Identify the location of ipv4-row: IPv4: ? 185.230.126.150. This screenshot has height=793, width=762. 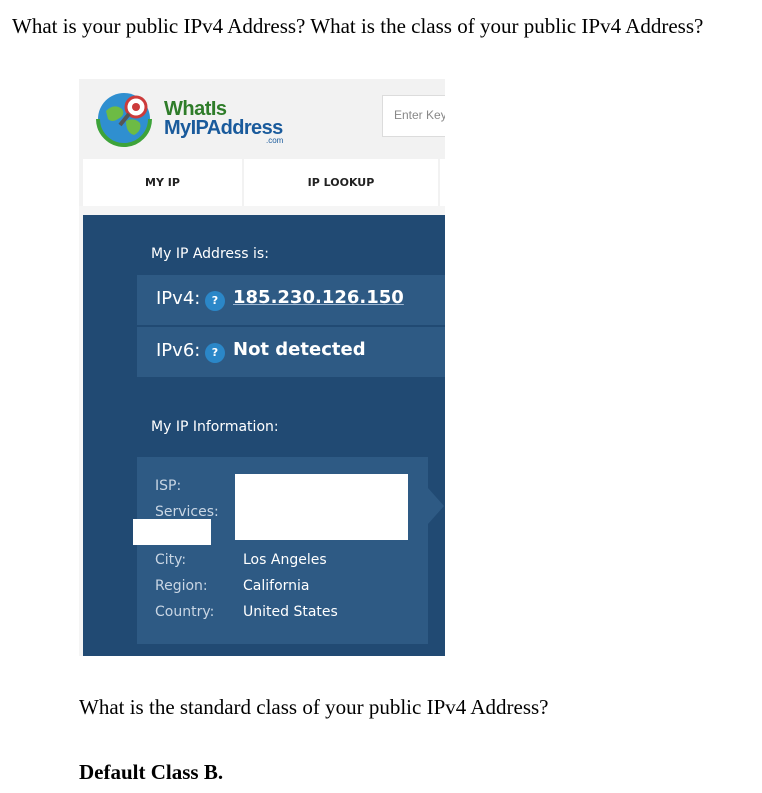
(291, 300).